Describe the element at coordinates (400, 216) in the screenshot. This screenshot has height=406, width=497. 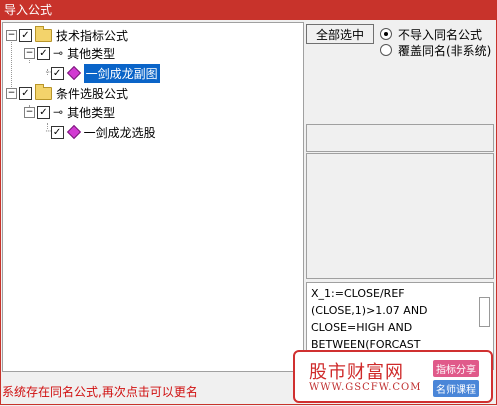
I see `info-panel-middle` at that location.